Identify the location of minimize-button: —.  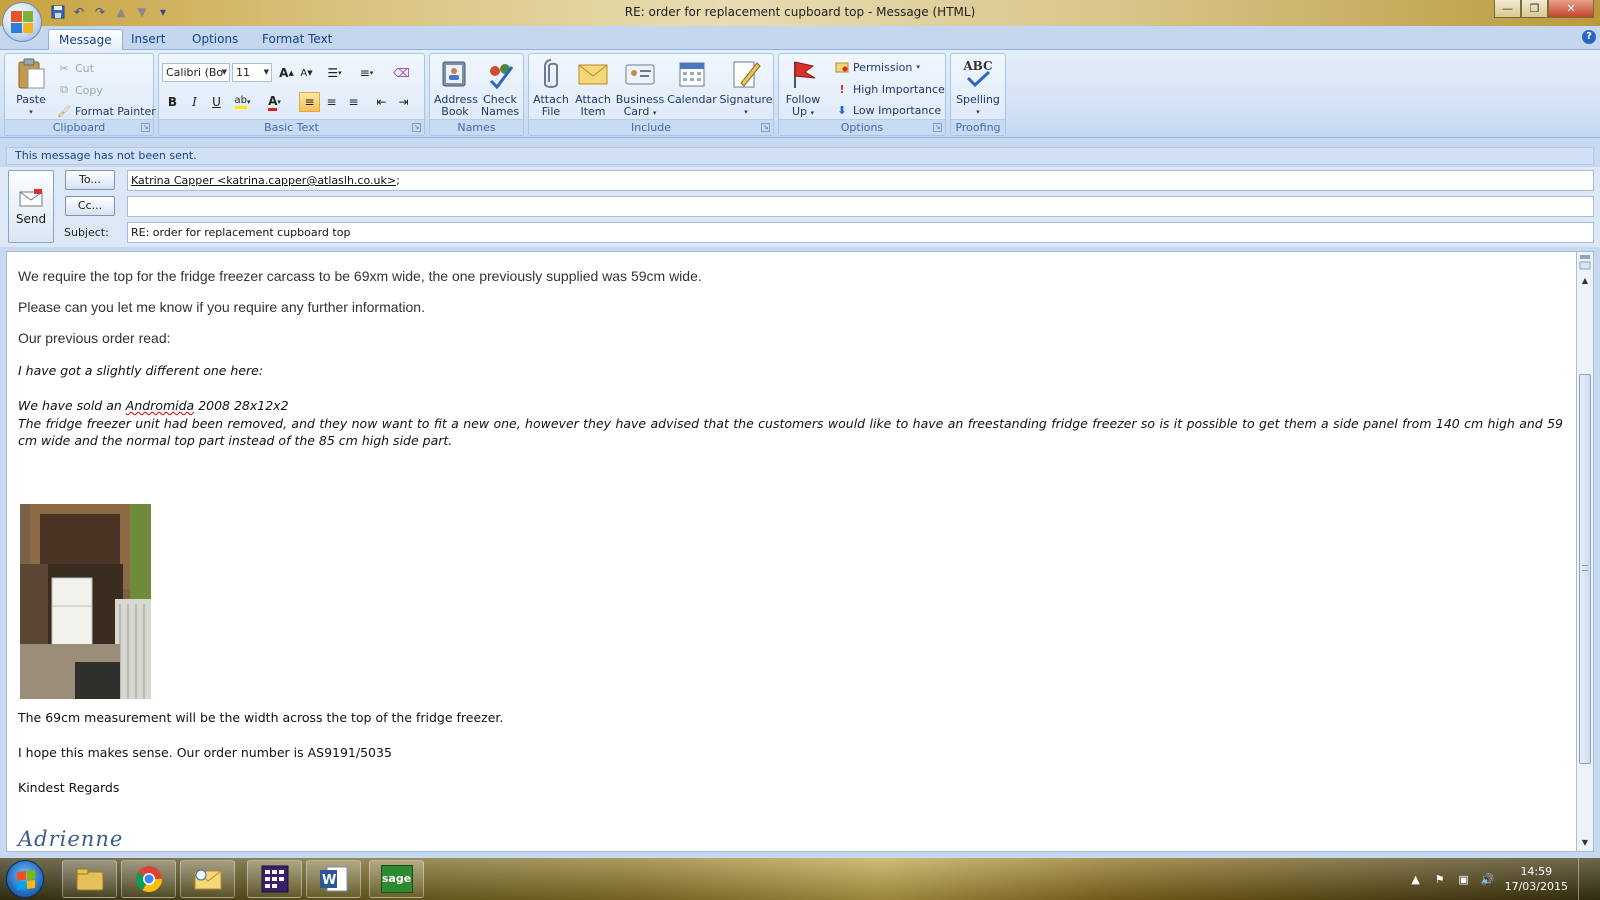
(1507, 9).